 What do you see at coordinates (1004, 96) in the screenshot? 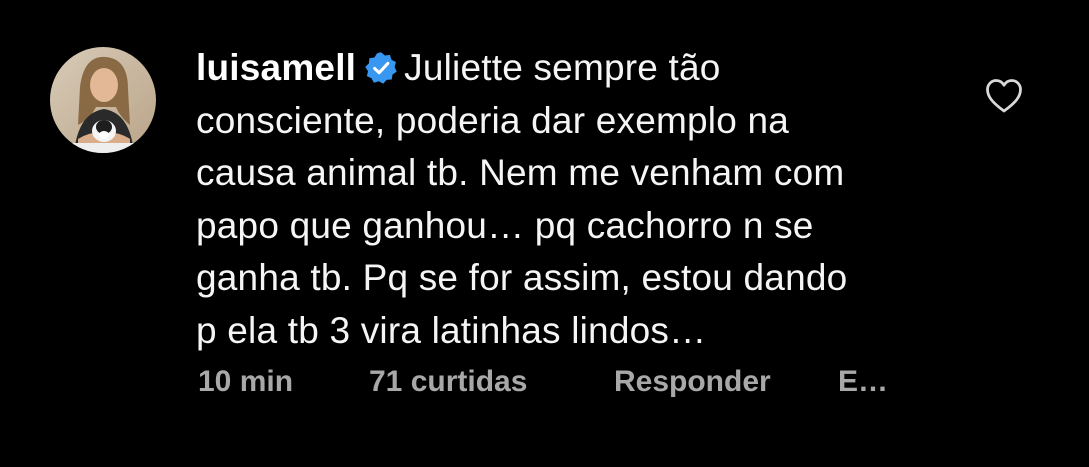
I see `heart-outline-icon` at bounding box center [1004, 96].